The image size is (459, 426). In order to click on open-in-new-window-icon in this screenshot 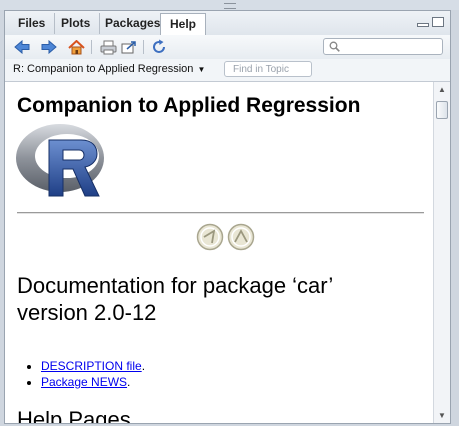, I will do `click(128, 47)`.